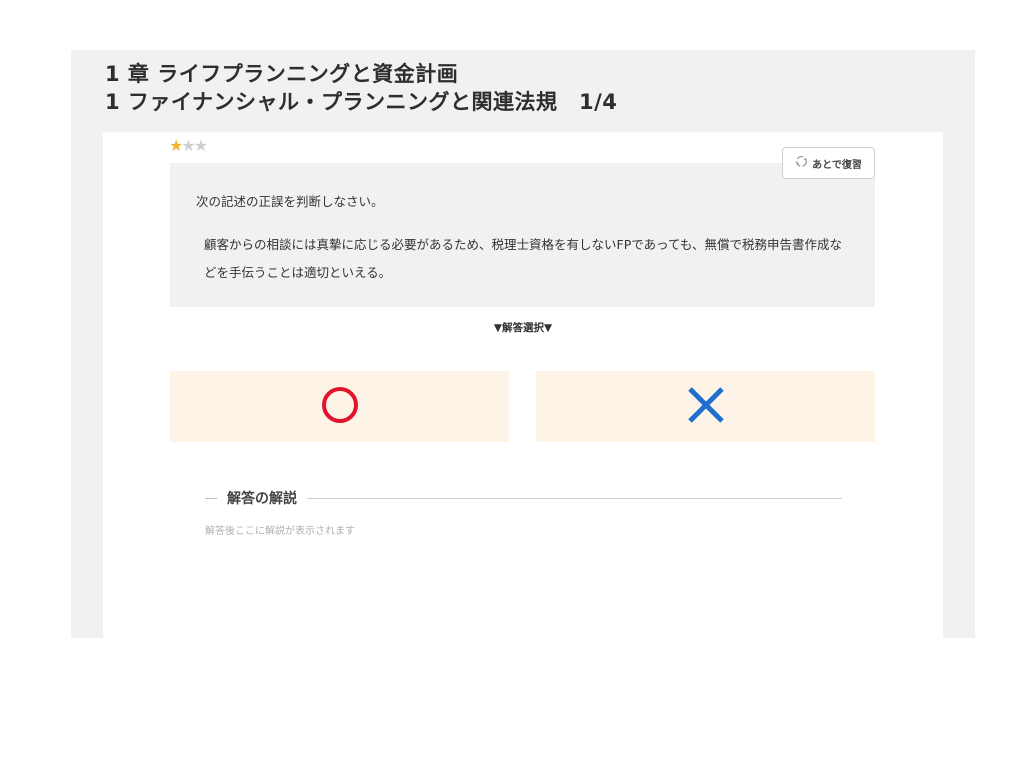  I want to click on answer-false-button, so click(705, 406).